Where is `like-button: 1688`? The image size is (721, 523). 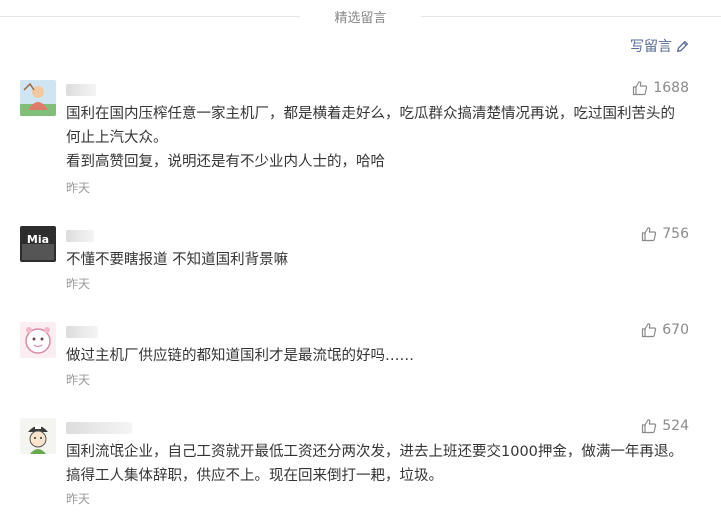 like-button: 1688 is located at coordinates (660, 88).